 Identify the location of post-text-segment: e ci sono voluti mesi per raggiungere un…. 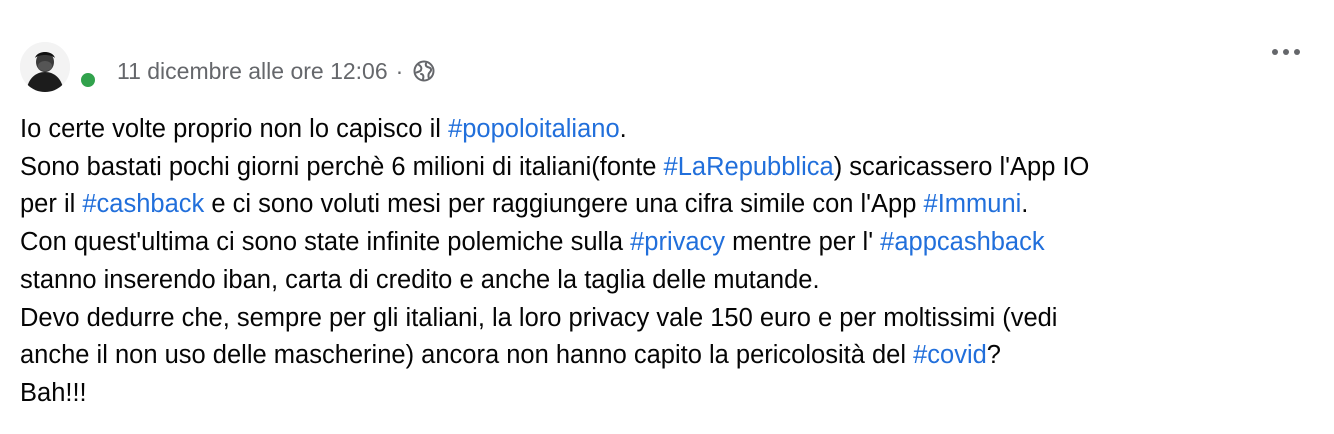
(564, 204).